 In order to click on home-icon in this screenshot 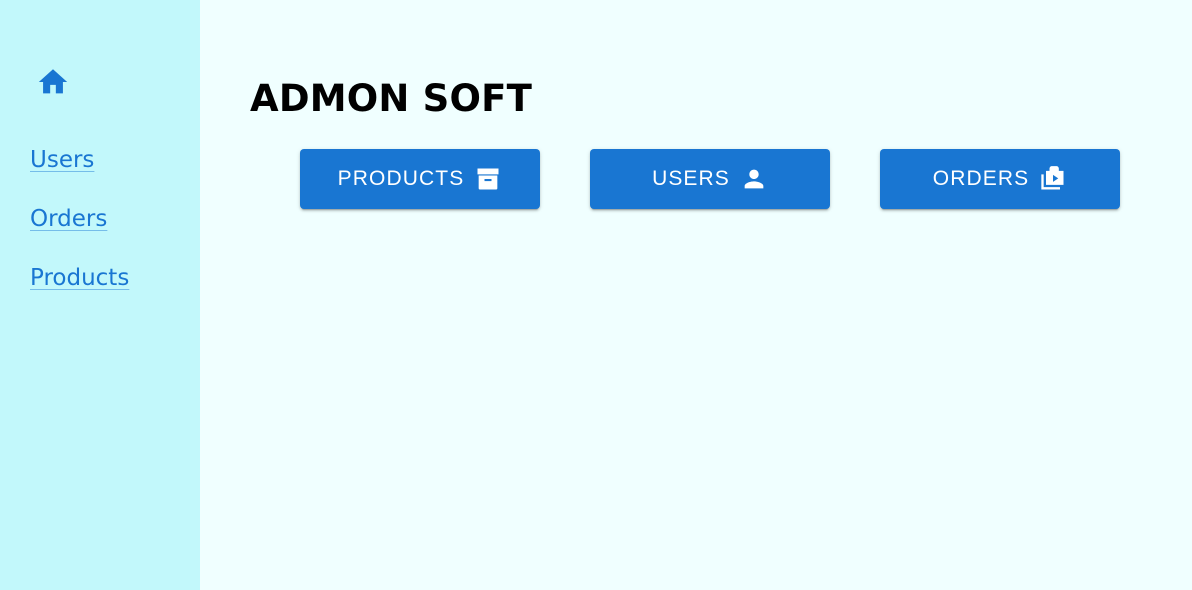, I will do `click(53, 81)`.